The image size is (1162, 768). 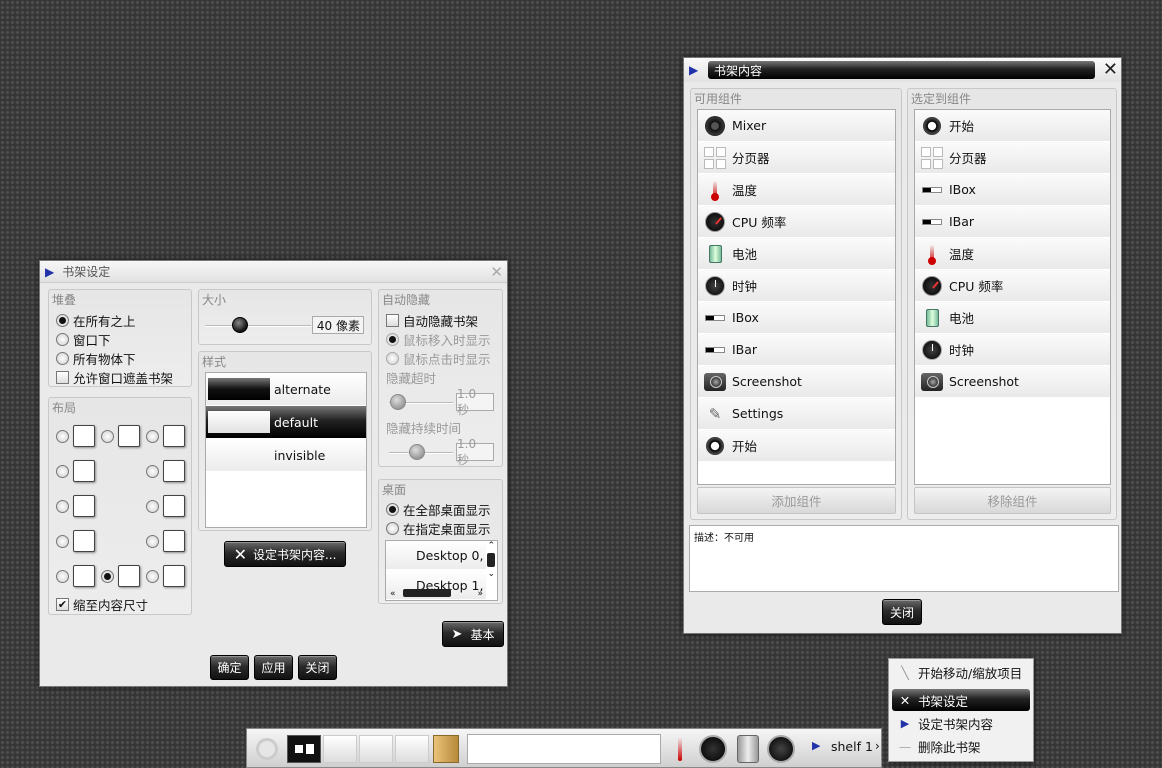 I want to click on shelf-name-label: shelf 1, so click(x=852, y=746).